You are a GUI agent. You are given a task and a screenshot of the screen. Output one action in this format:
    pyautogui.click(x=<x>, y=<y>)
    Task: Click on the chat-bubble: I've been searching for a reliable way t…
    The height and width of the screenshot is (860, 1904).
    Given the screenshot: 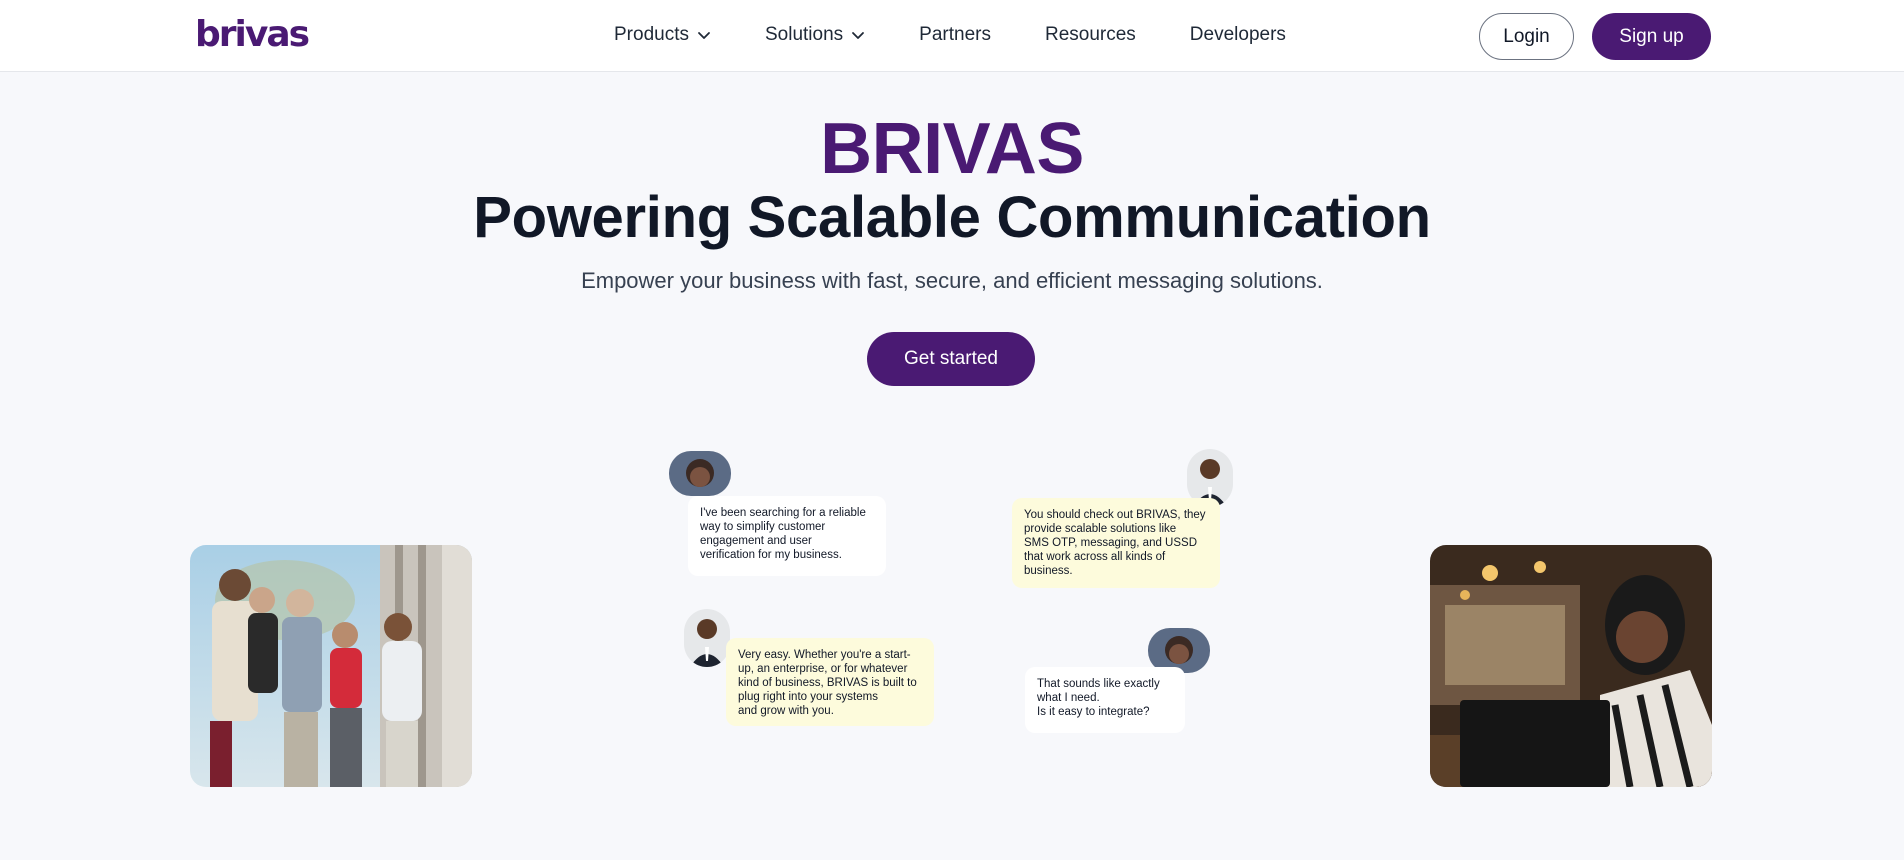 What is the action you would take?
    pyautogui.click(x=787, y=536)
    